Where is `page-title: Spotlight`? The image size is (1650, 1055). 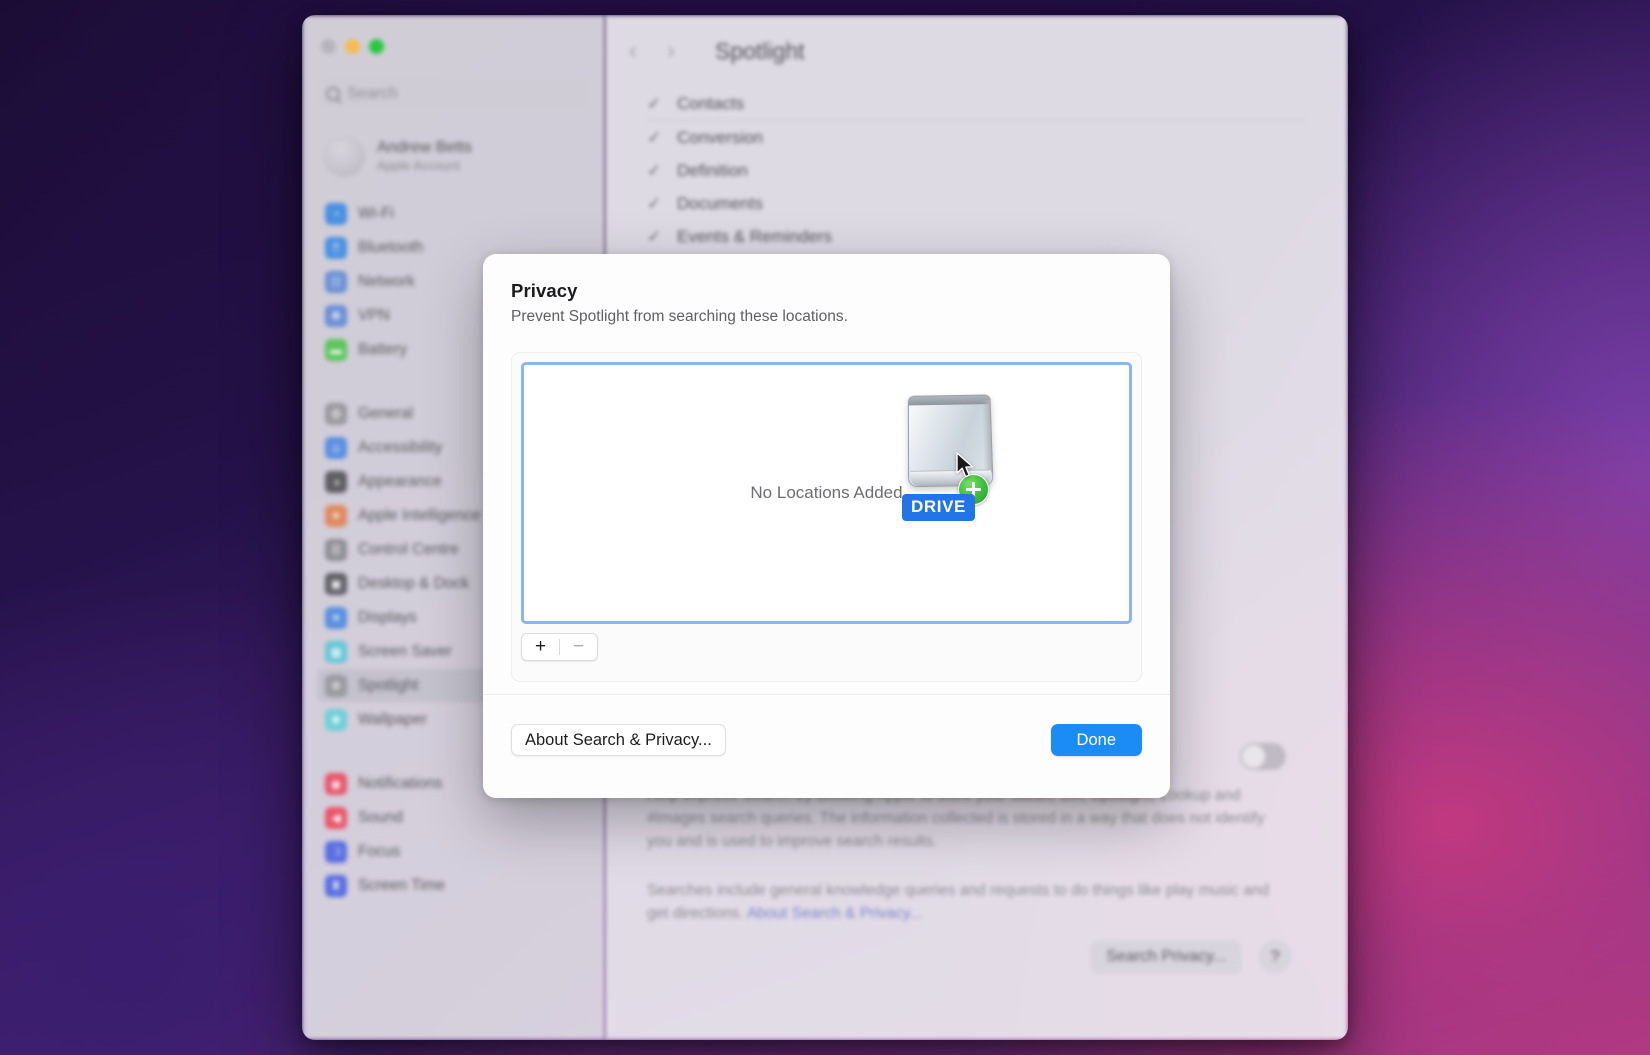
page-title: Spotlight is located at coordinates (760, 50).